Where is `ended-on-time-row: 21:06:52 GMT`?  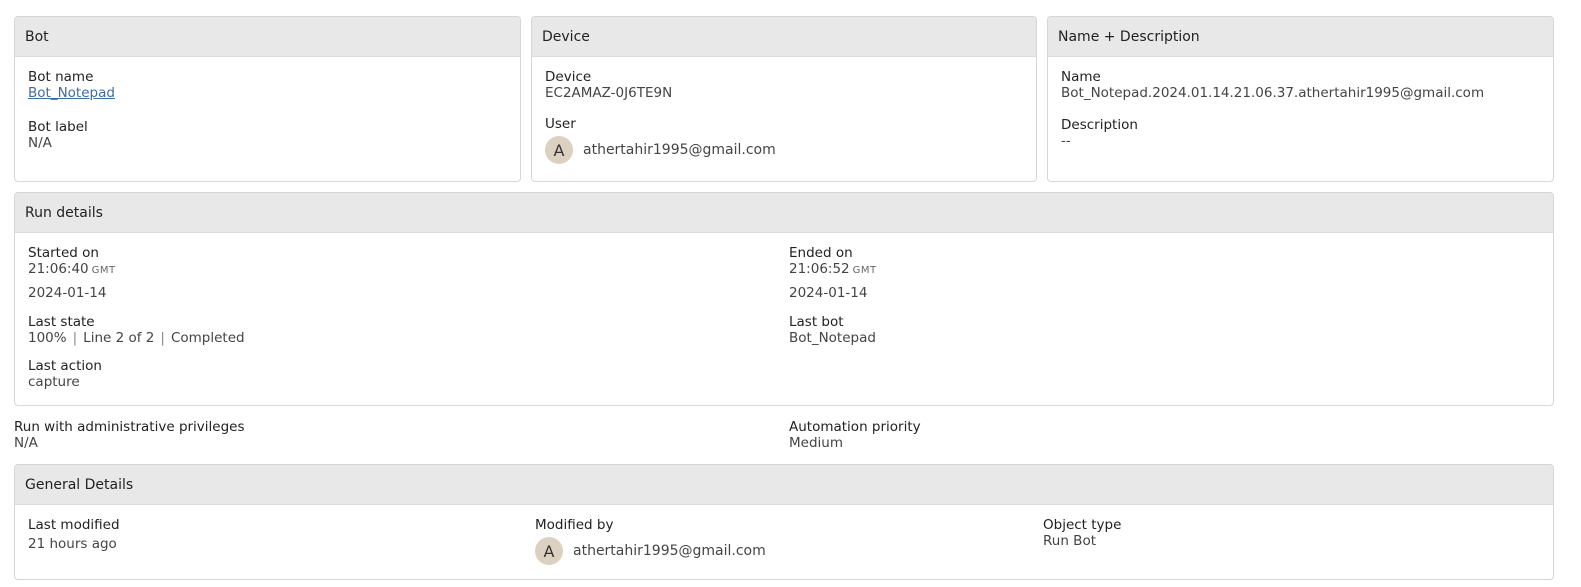
ended-on-time-row: 21:06:52 GMT is located at coordinates (833, 270).